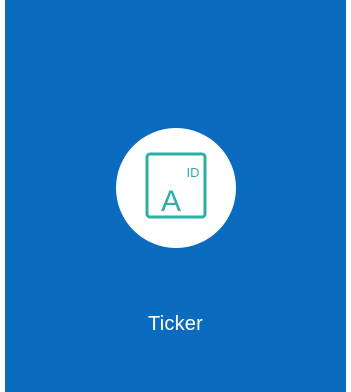 This screenshot has width=351, height=392. I want to click on ticker-icon-circle: A ID, so click(176, 188).